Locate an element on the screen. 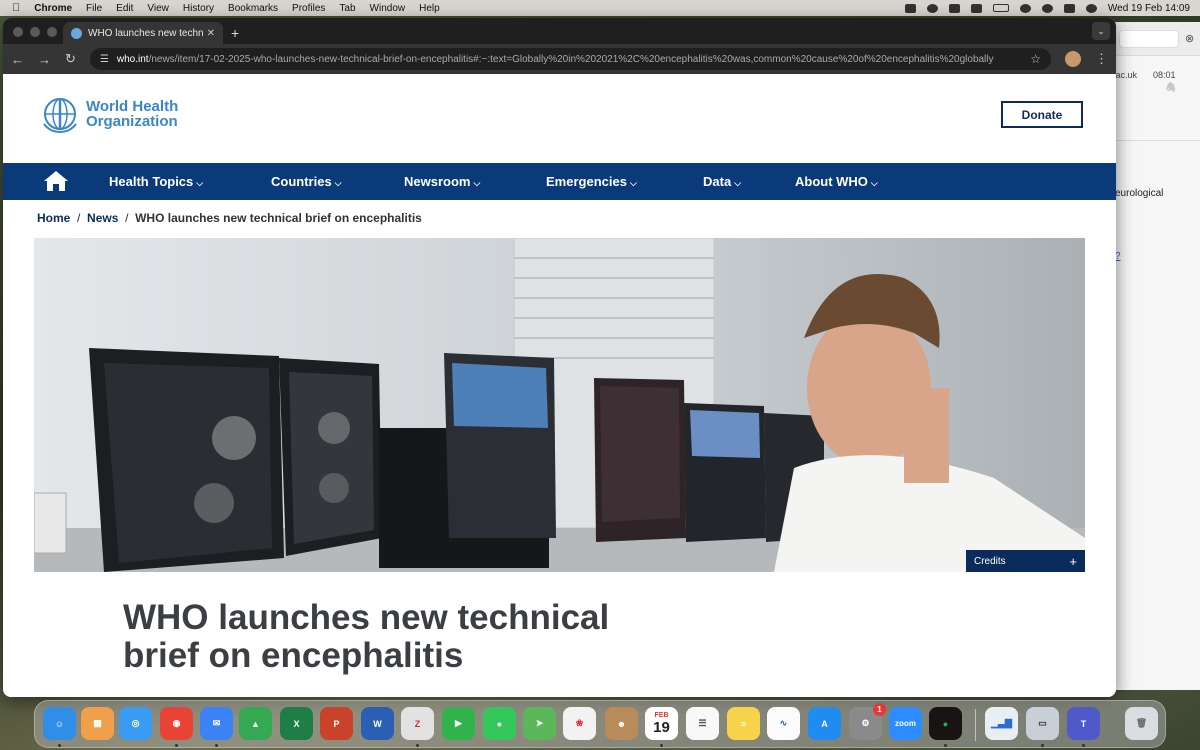 Image resolution: width=1200 pixels, height=750 pixels. maps-icon: ➤ is located at coordinates (539, 723).